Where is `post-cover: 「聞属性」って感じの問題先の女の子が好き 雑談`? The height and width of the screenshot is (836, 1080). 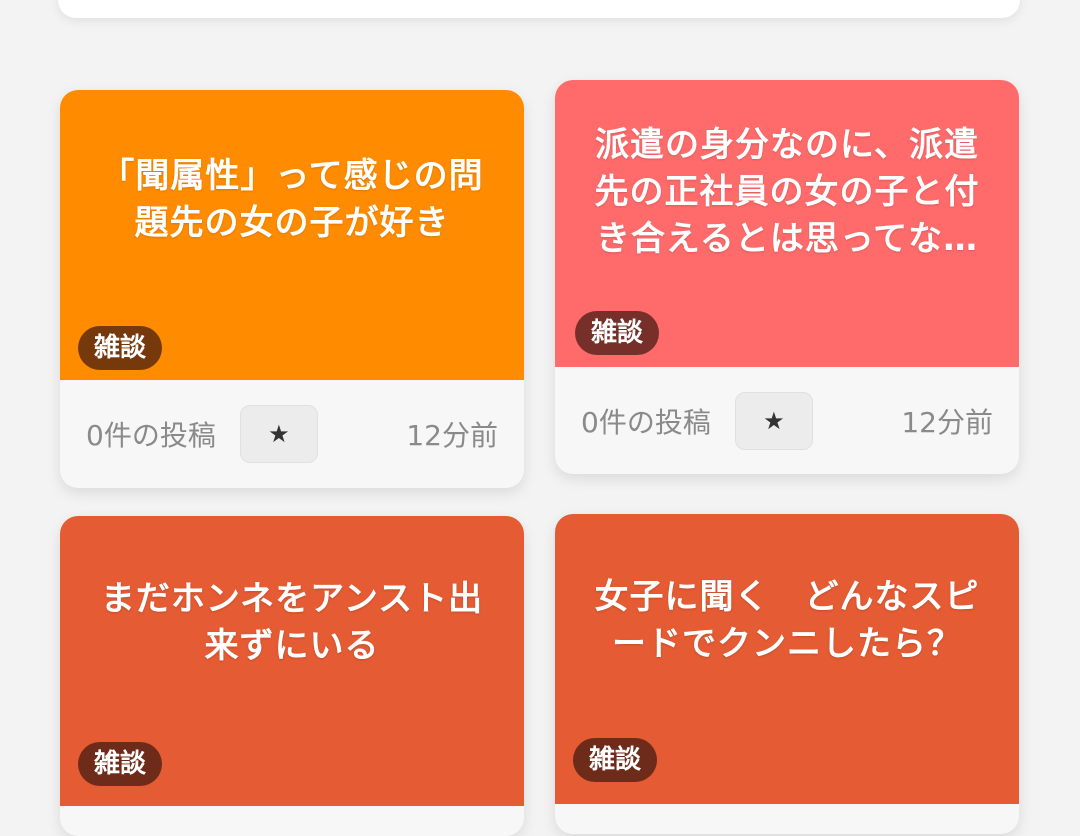 post-cover: 「聞属性」って感じの問題先の女の子が好き 雑談 is located at coordinates (292, 235).